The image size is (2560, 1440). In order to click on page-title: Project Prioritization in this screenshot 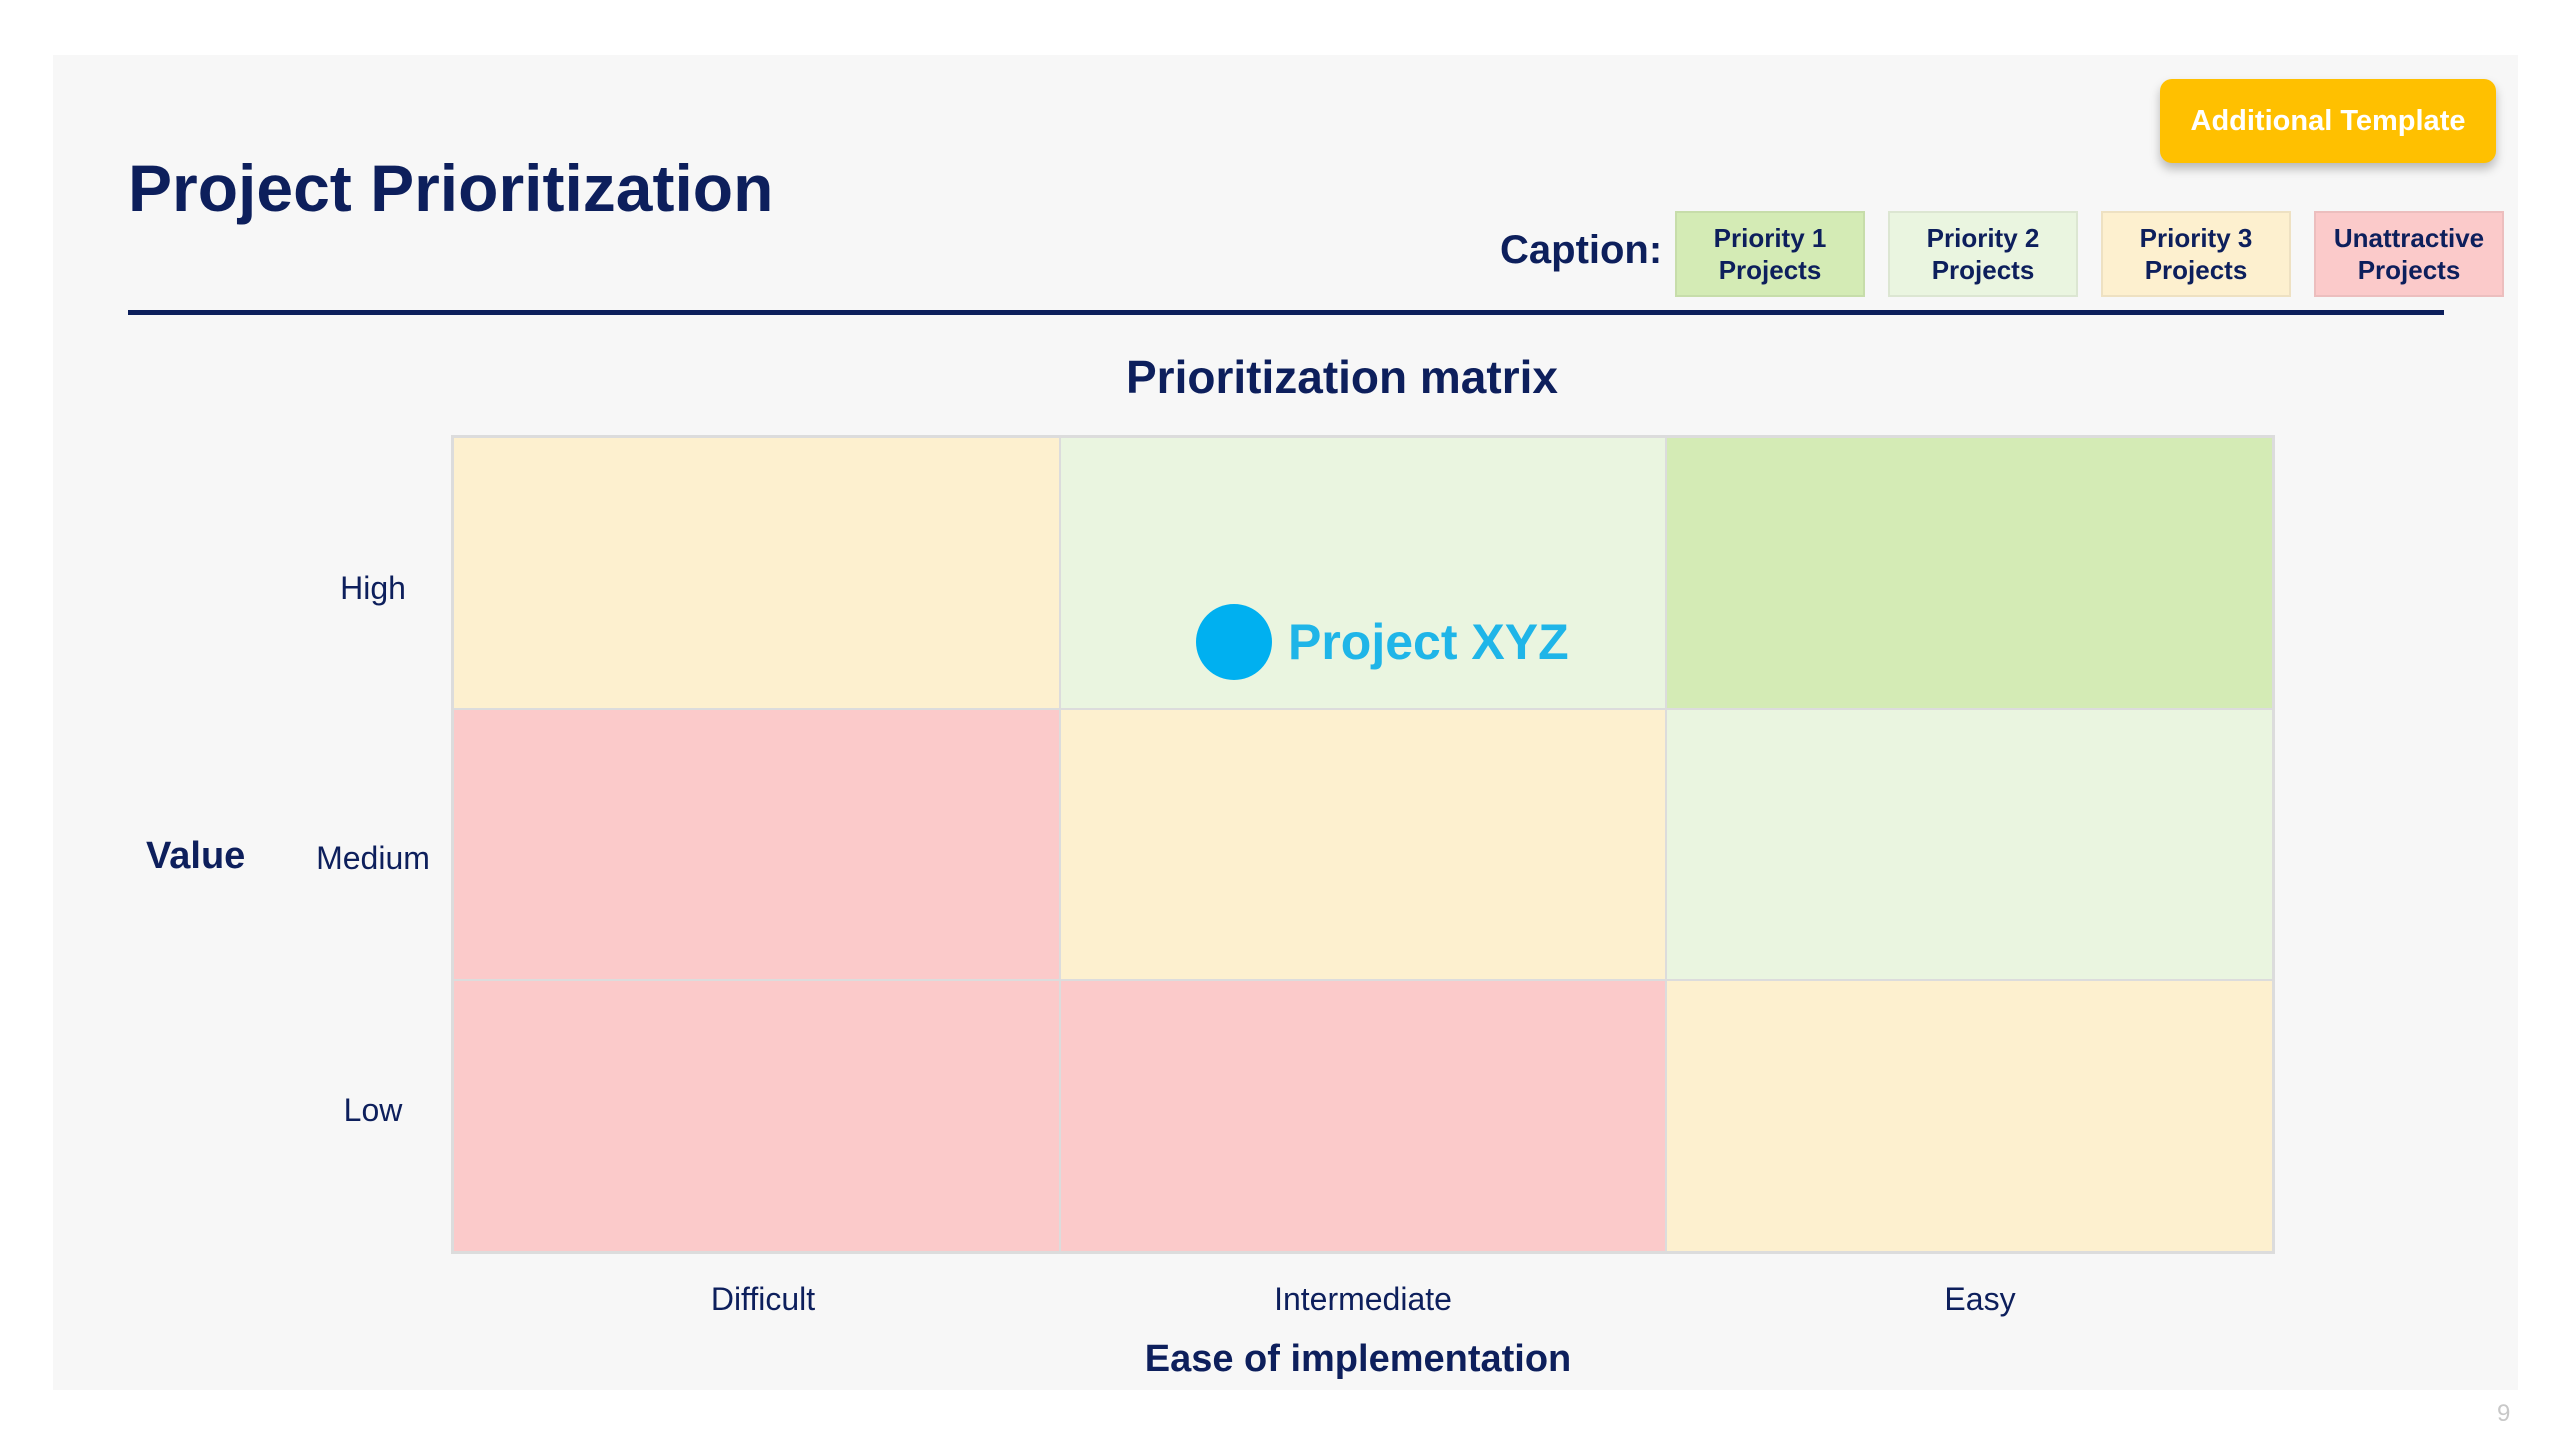, I will do `click(451, 188)`.